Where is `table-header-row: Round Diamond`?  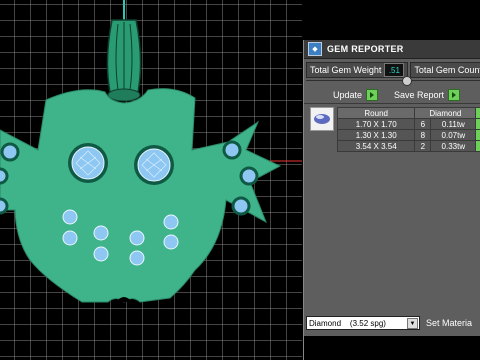
table-header-row: Round Diamond is located at coordinates (408, 113).